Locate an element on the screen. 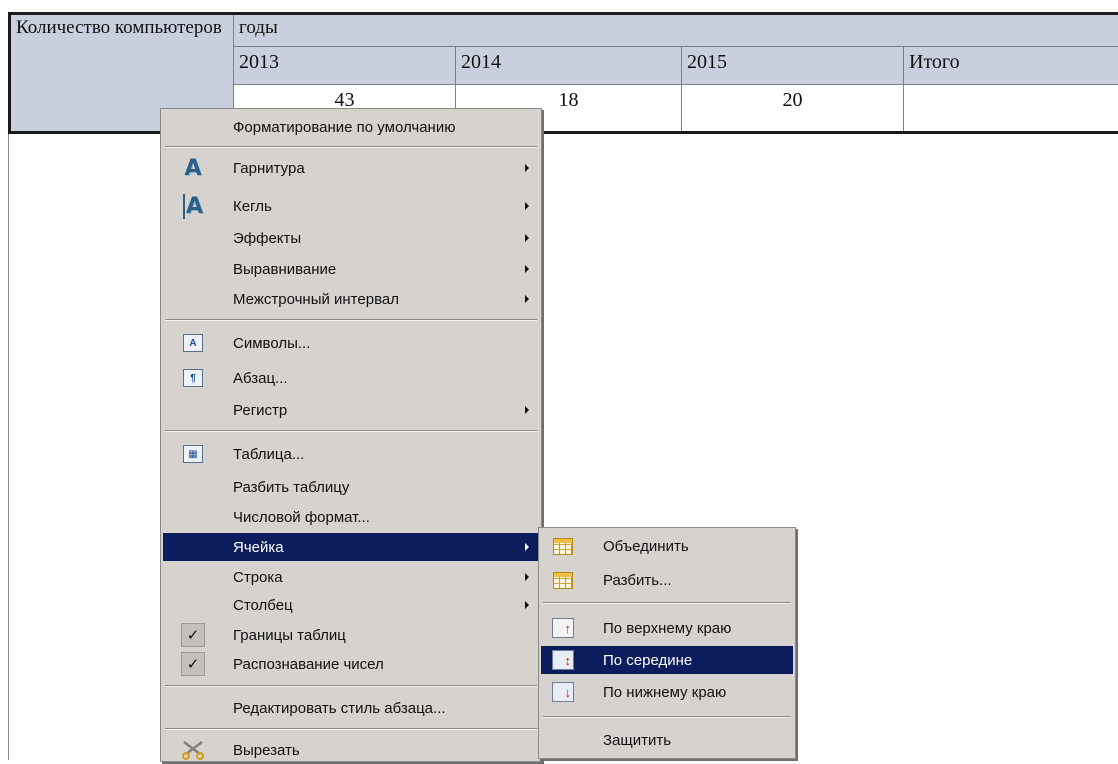 The width and height of the screenshot is (1118, 764). submenu-item-label: По нижнему краю is located at coordinates (664, 692).